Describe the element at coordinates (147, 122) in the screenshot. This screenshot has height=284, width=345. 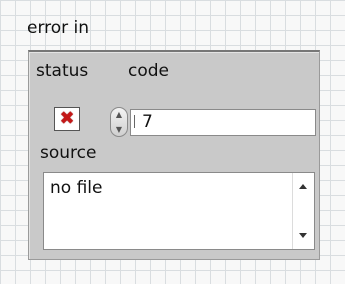
I see `code-value: 7` at that location.